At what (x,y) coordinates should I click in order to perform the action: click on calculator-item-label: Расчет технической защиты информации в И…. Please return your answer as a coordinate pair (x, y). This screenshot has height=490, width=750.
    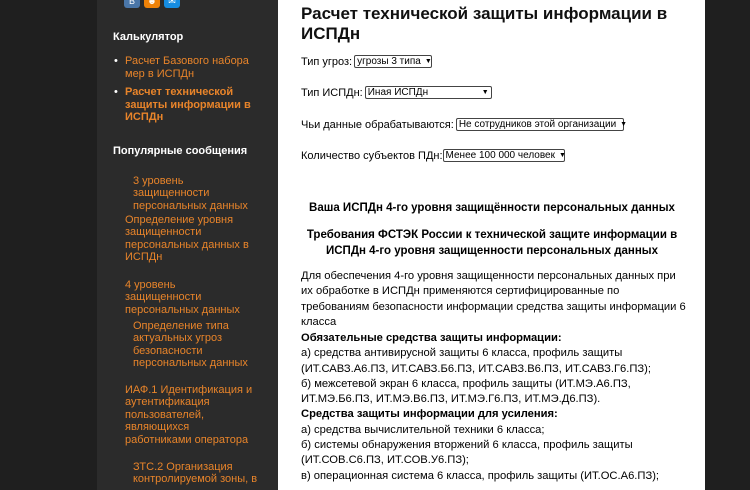
    Looking at the image, I should click on (188, 104).